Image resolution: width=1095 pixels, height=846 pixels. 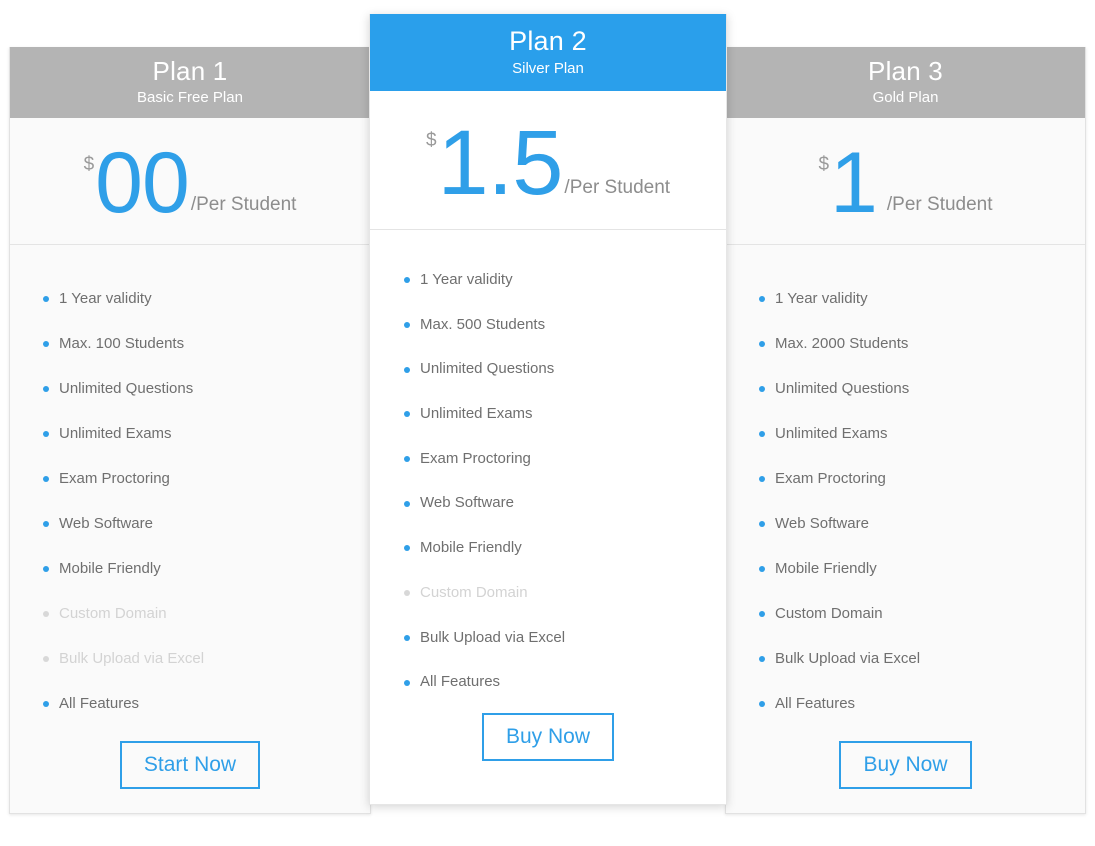 What do you see at coordinates (548, 764) in the screenshot?
I see `cta-wrap-plan-2: Buy Now` at bounding box center [548, 764].